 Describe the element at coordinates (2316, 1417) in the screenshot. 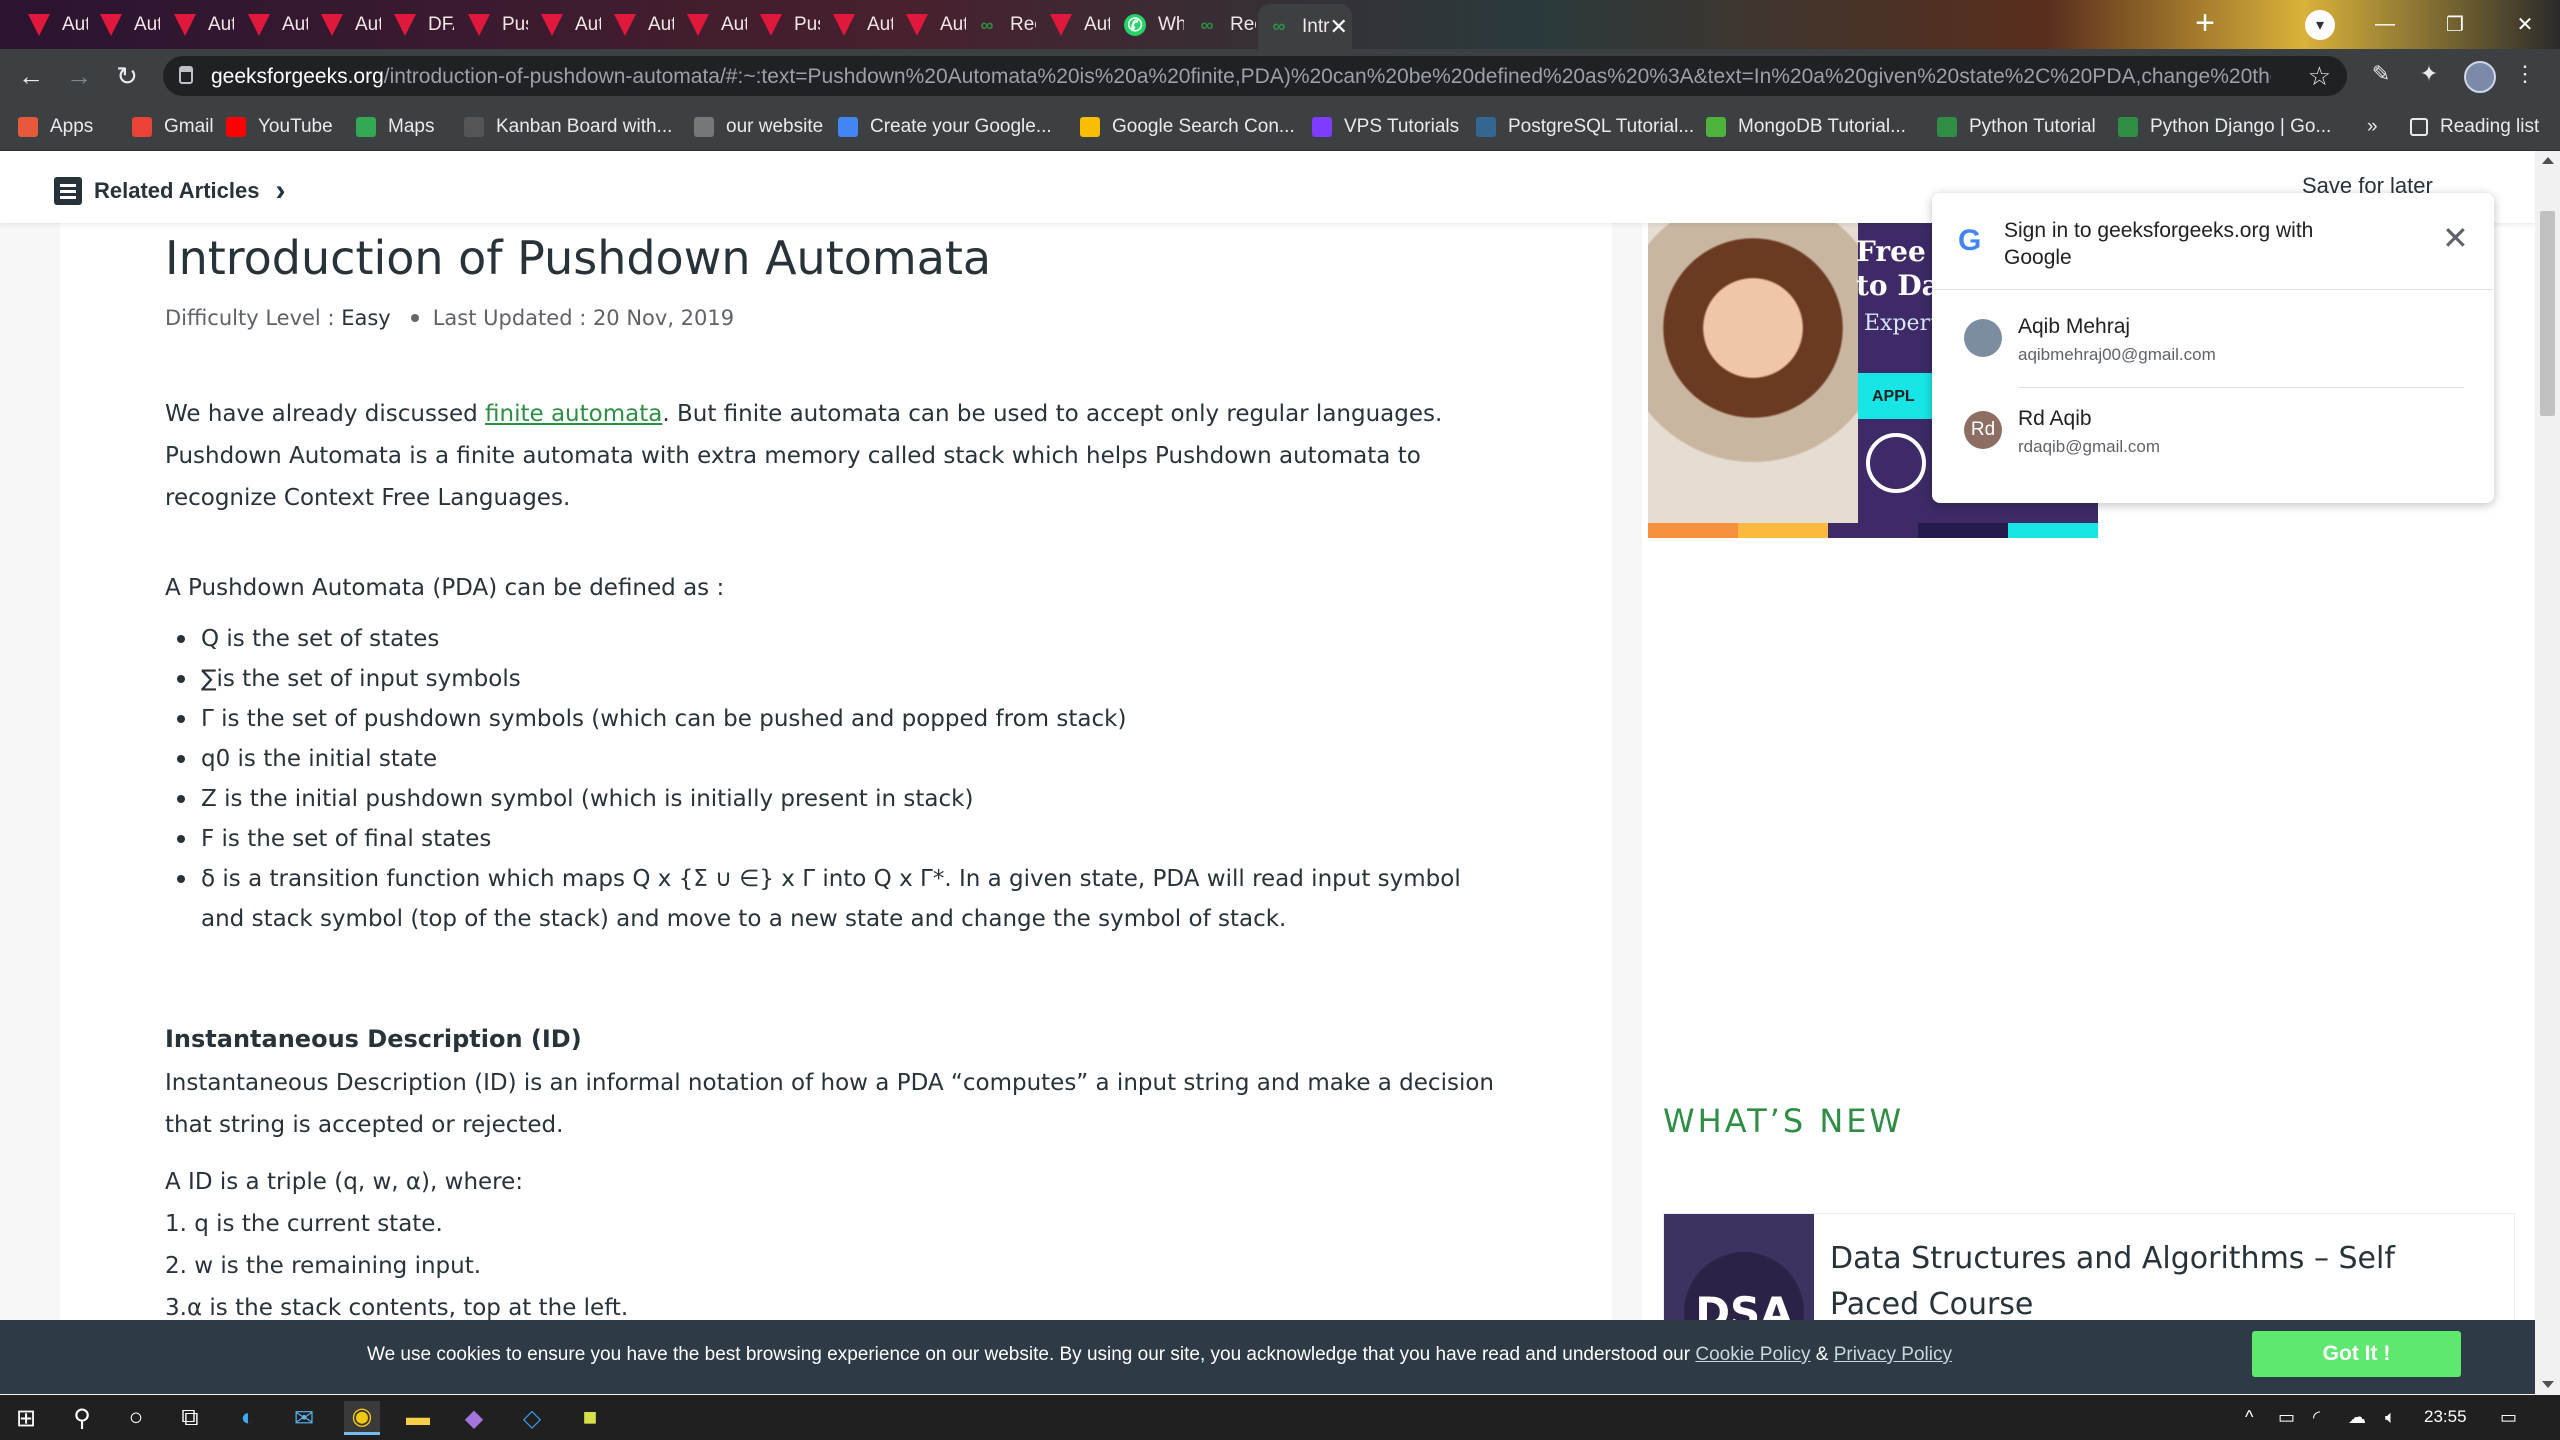

I see `wifi-icon: ◜` at that location.